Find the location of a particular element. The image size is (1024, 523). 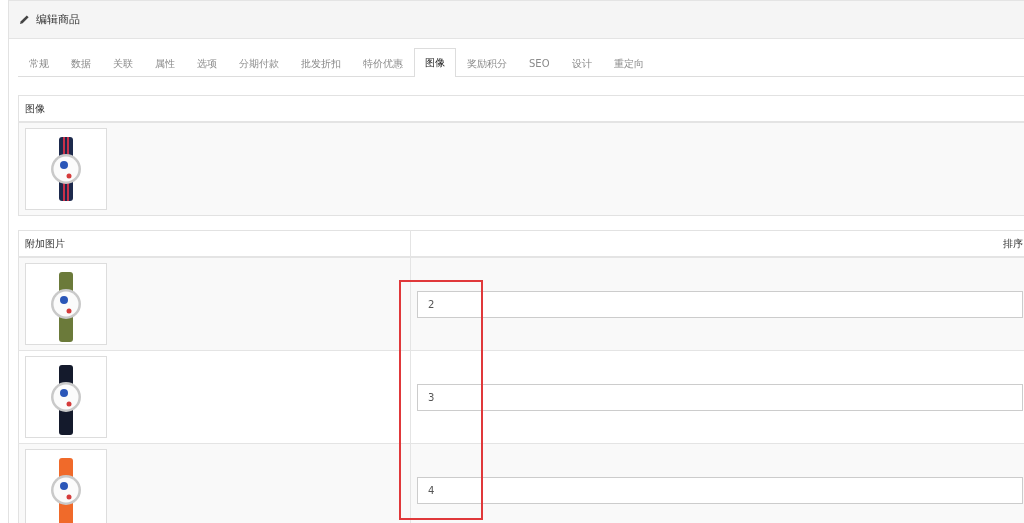

tab: 重定向 is located at coordinates (628, 63).